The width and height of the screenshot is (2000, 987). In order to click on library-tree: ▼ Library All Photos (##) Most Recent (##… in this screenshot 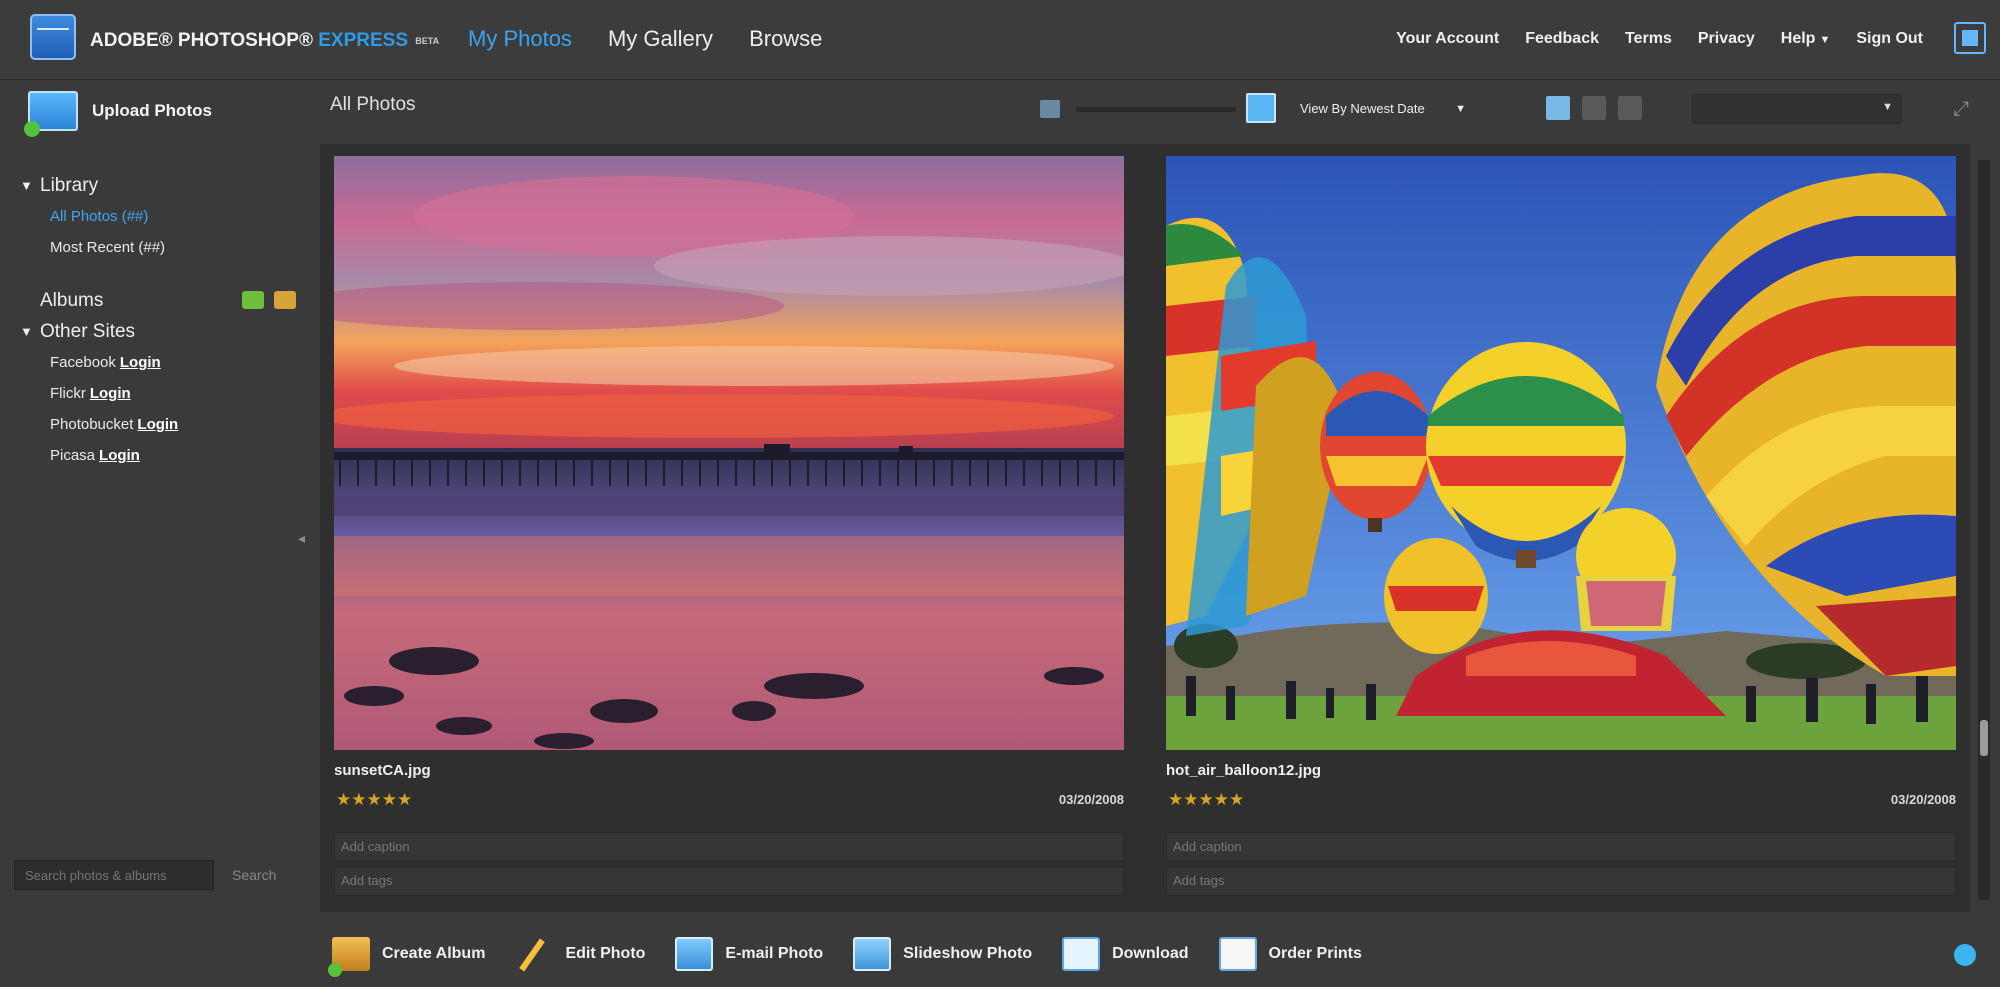, I will do `click(163, 320)`.